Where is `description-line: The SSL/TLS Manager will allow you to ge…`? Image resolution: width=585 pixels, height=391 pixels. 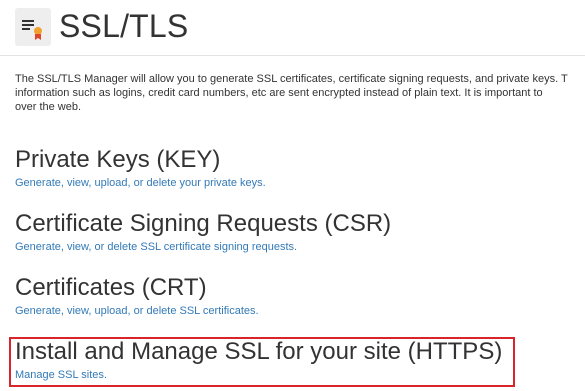
description-line: The SSL/TLS Manager will allow you to ge… is located at coordinates (291, 79).